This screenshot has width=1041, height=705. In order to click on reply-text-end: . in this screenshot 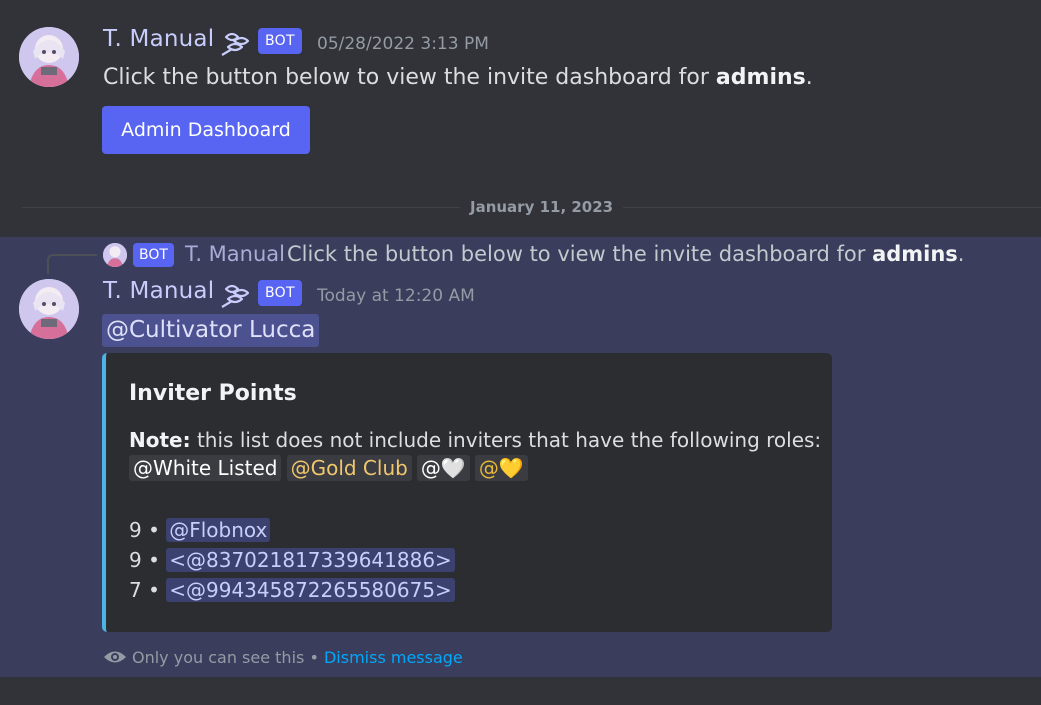, I will do `click(961, 254)`.